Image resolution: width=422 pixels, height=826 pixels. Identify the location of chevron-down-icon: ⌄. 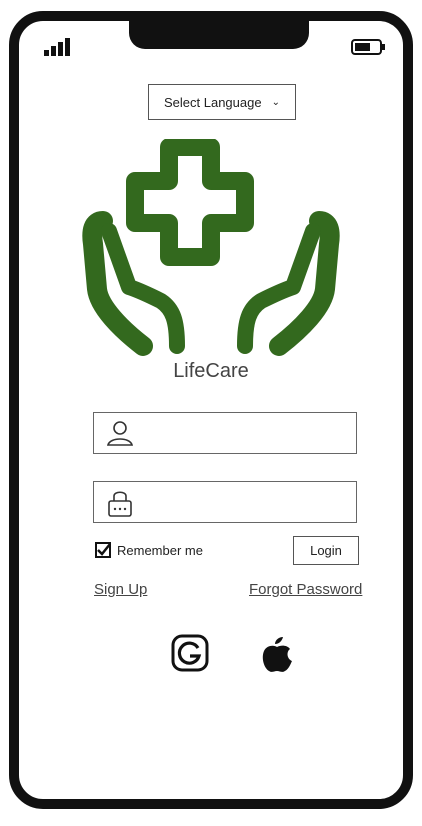
(275, 102).